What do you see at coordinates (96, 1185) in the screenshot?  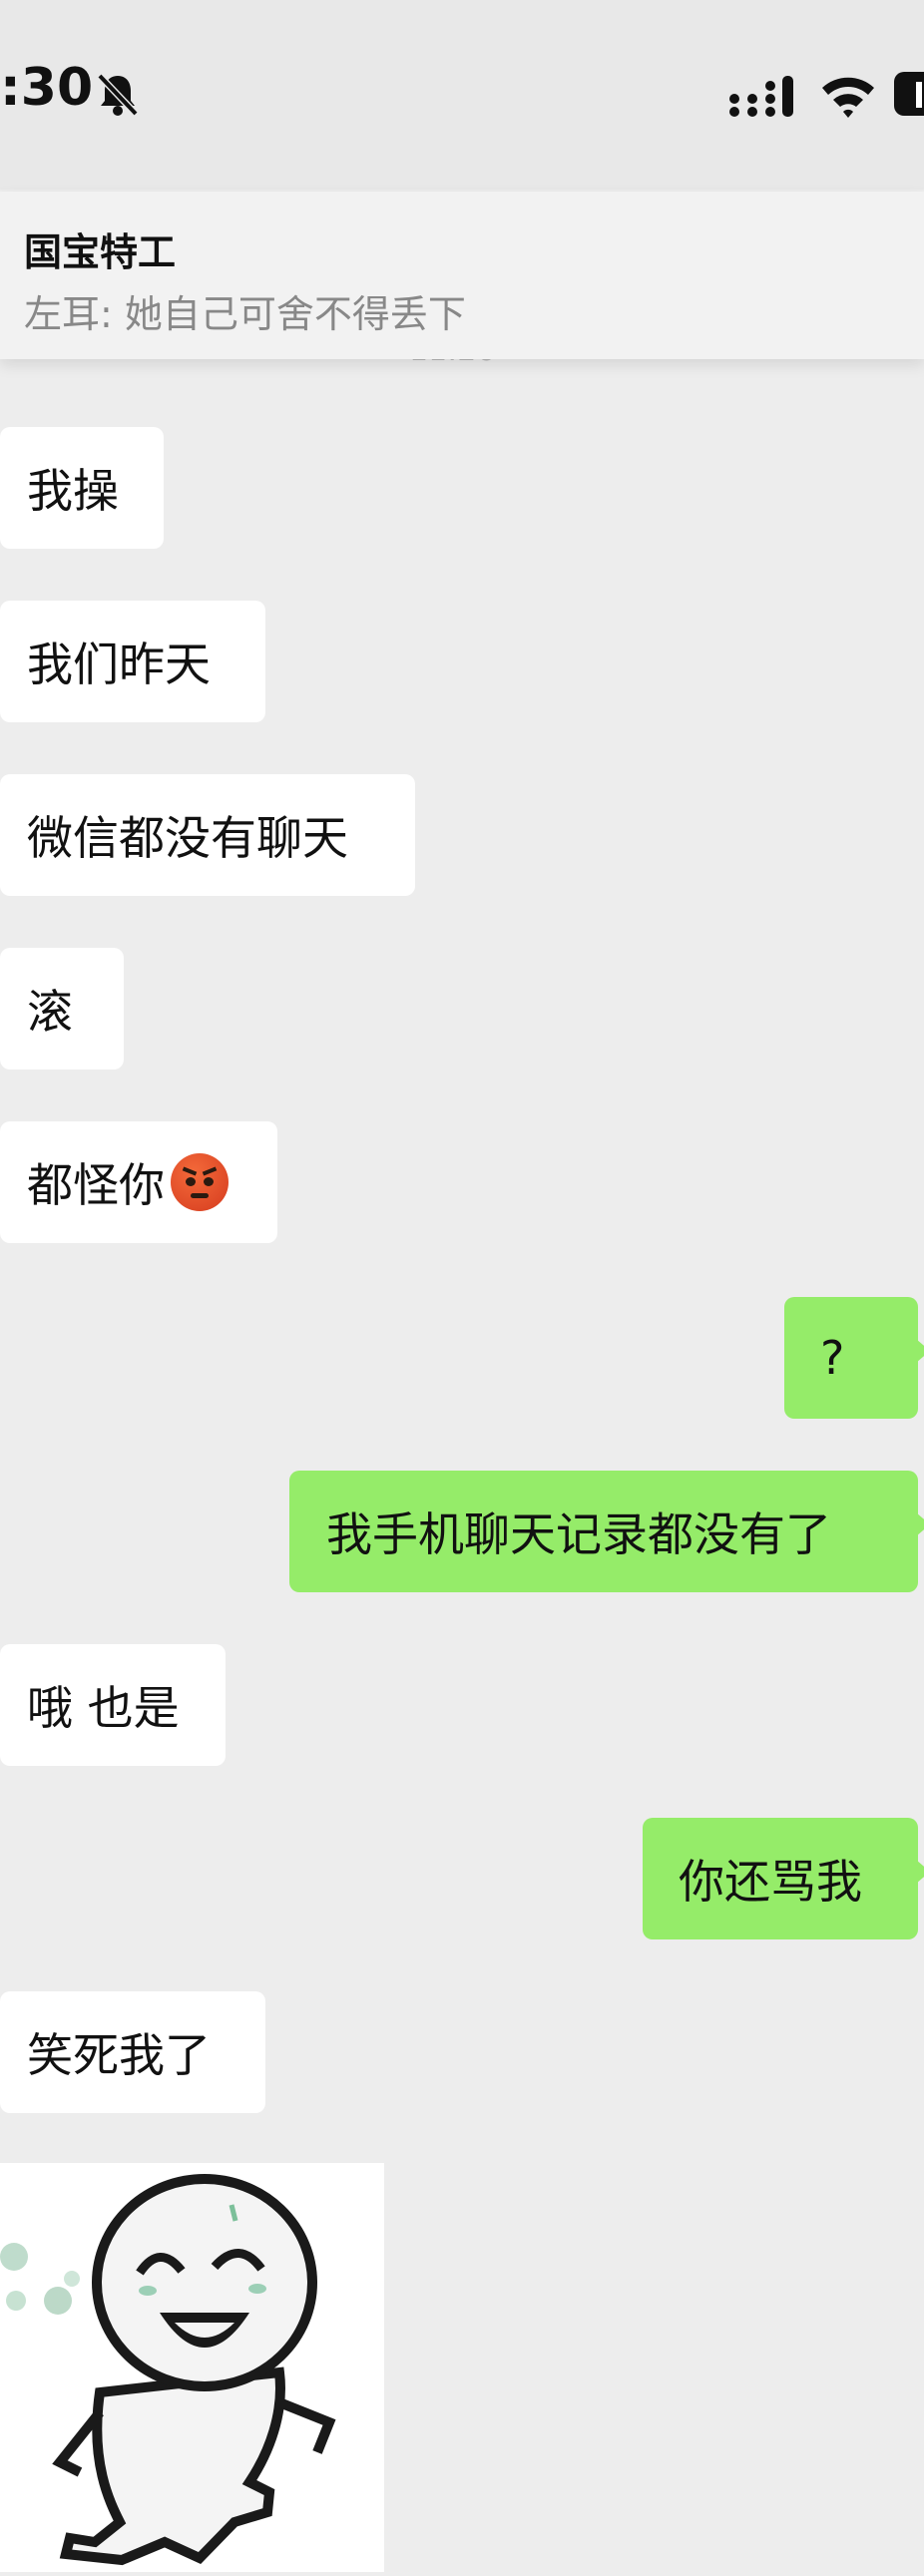 I see `message-text: 都怪你` at bounding box center [96, 1185].